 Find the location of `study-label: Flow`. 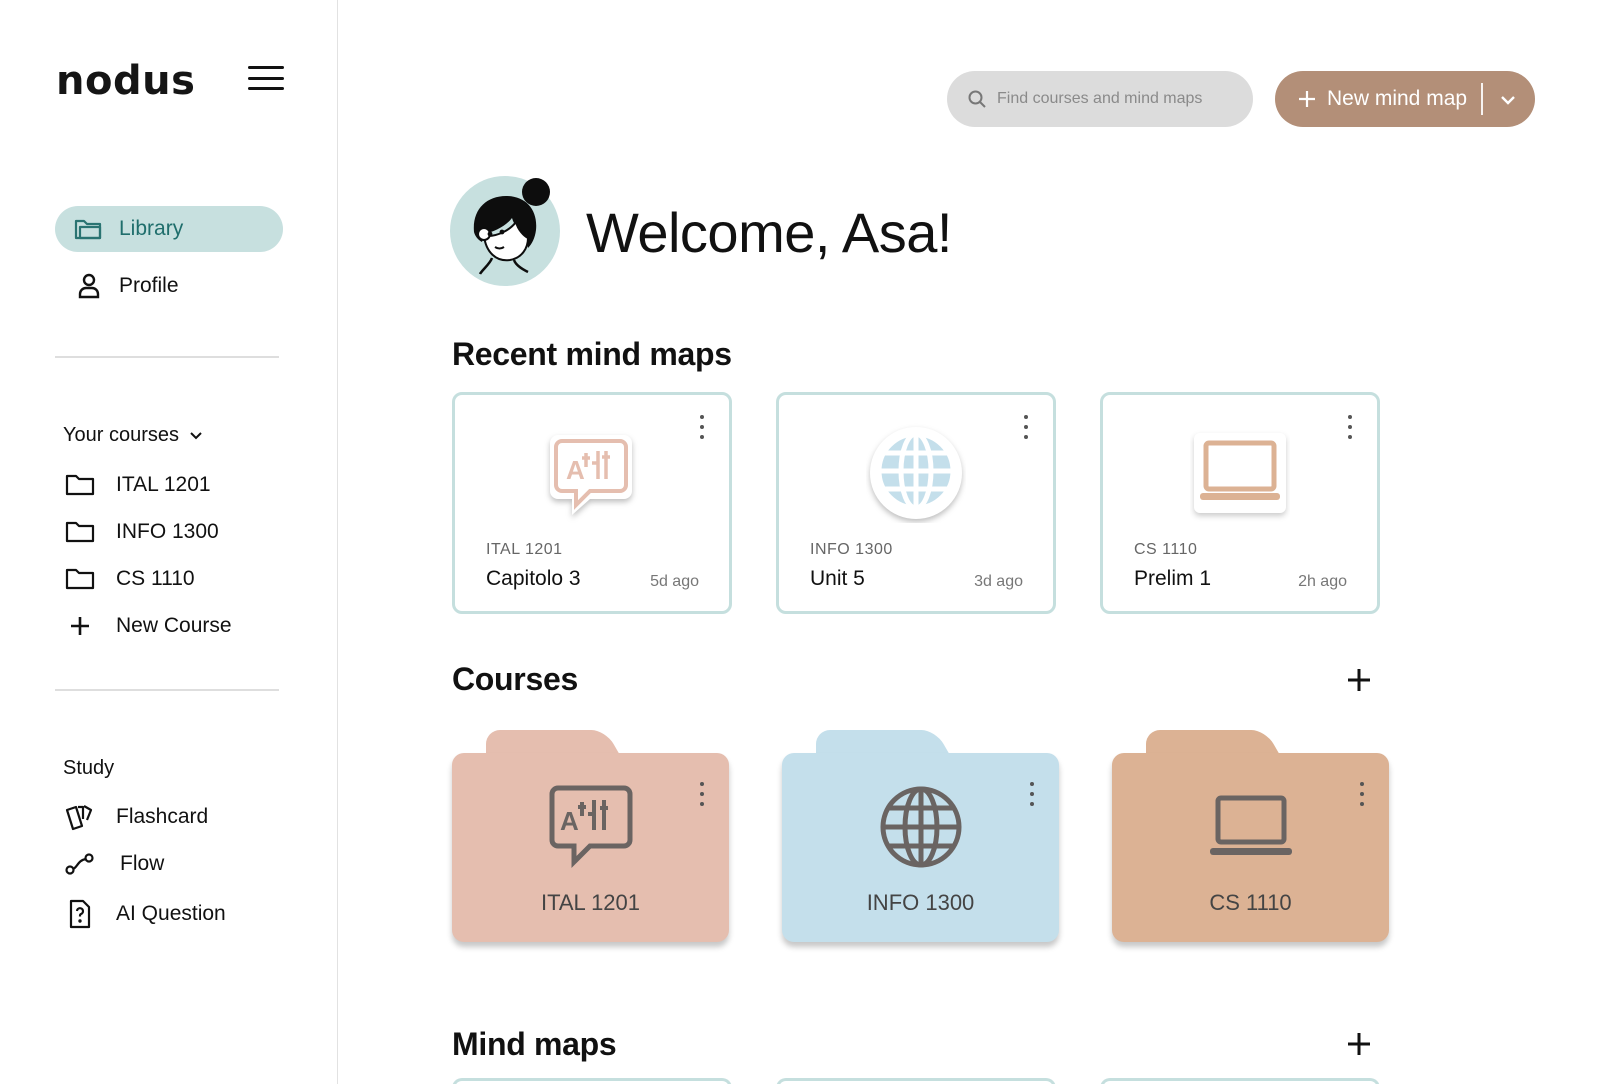

study-label: Flow is located at coordinates (142, 863).